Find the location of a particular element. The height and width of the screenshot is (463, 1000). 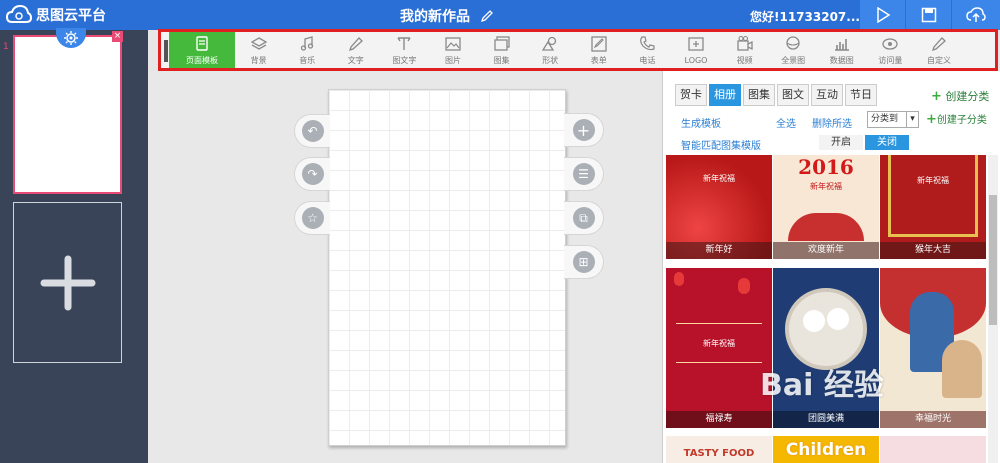

add-page-button is located at coordinates (67, 282).